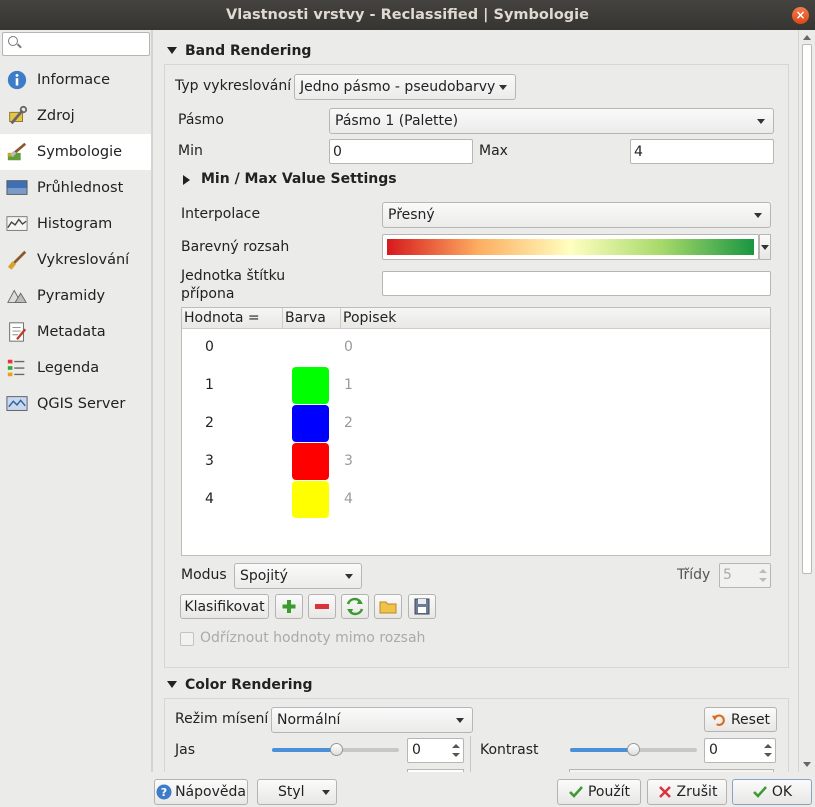 This screenshot has width=815, height=807. Describe the element at coordinates (17, 260) in the screenshot. I see `rendering-brush-icon` at that location.